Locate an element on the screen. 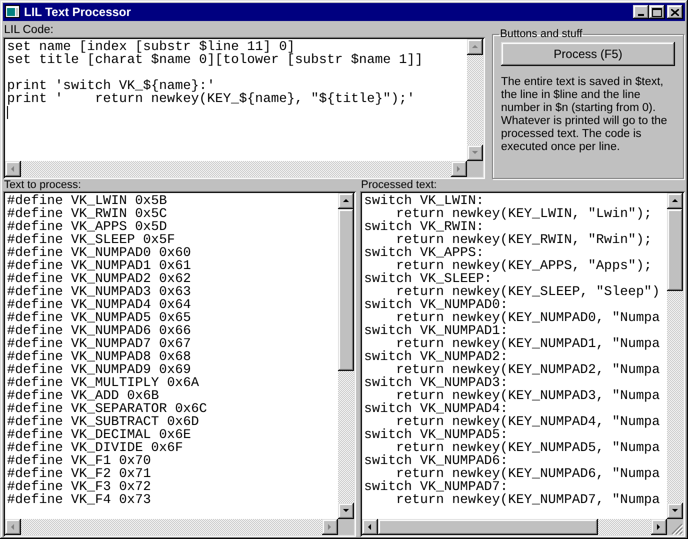  app-icon is located at coordinates (13, 12).